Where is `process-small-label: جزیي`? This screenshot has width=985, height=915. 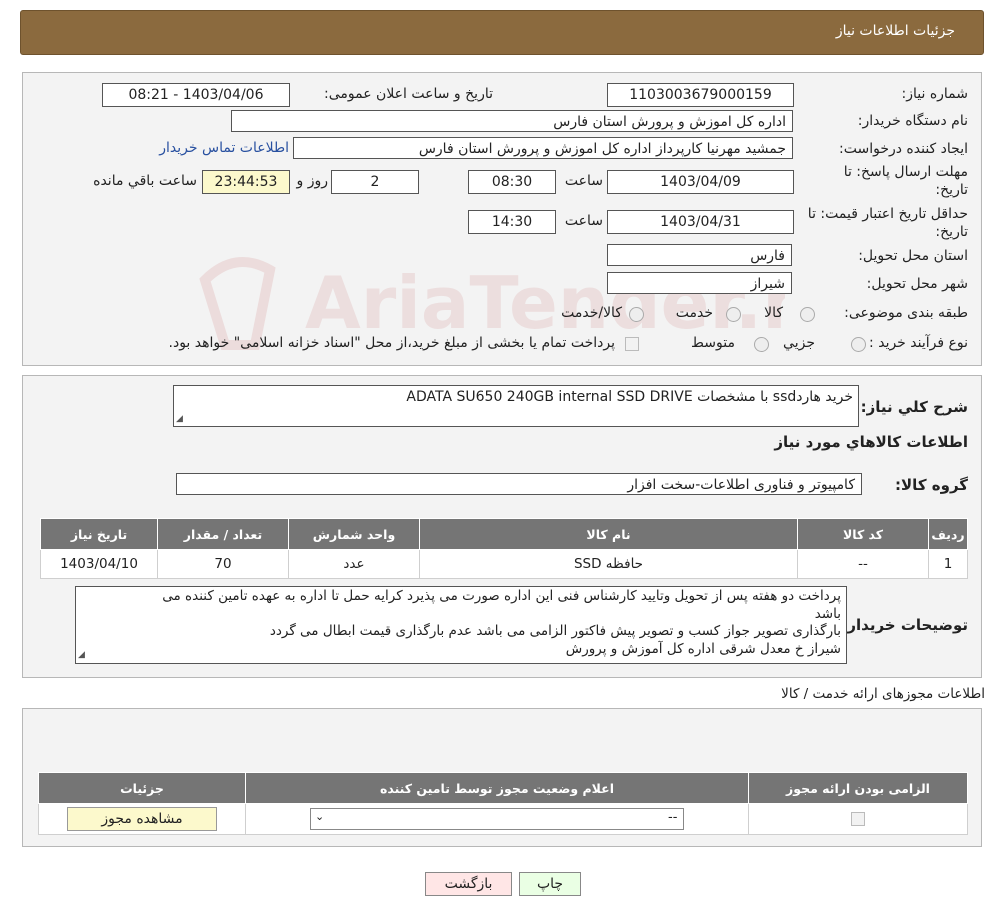
process-small-label: جزیي is located at coordinates (799, 343).